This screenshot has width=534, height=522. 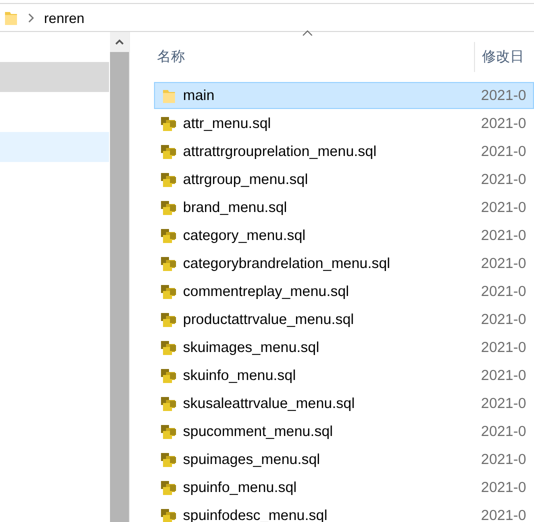 What do you see at coordinates (344, 347) in the screenshot?
I see `file-row: skuimages_menu.sql 2021-0` at bounding box center [344, 347].